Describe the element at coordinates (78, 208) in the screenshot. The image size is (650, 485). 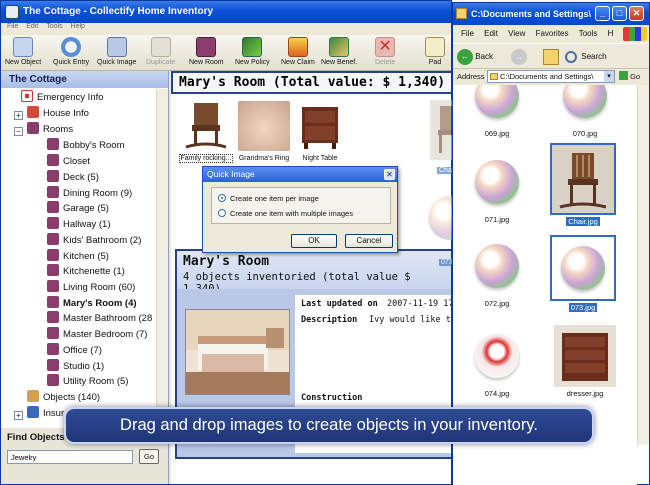
I see `tree-item-room: Garage (5)` at that location.